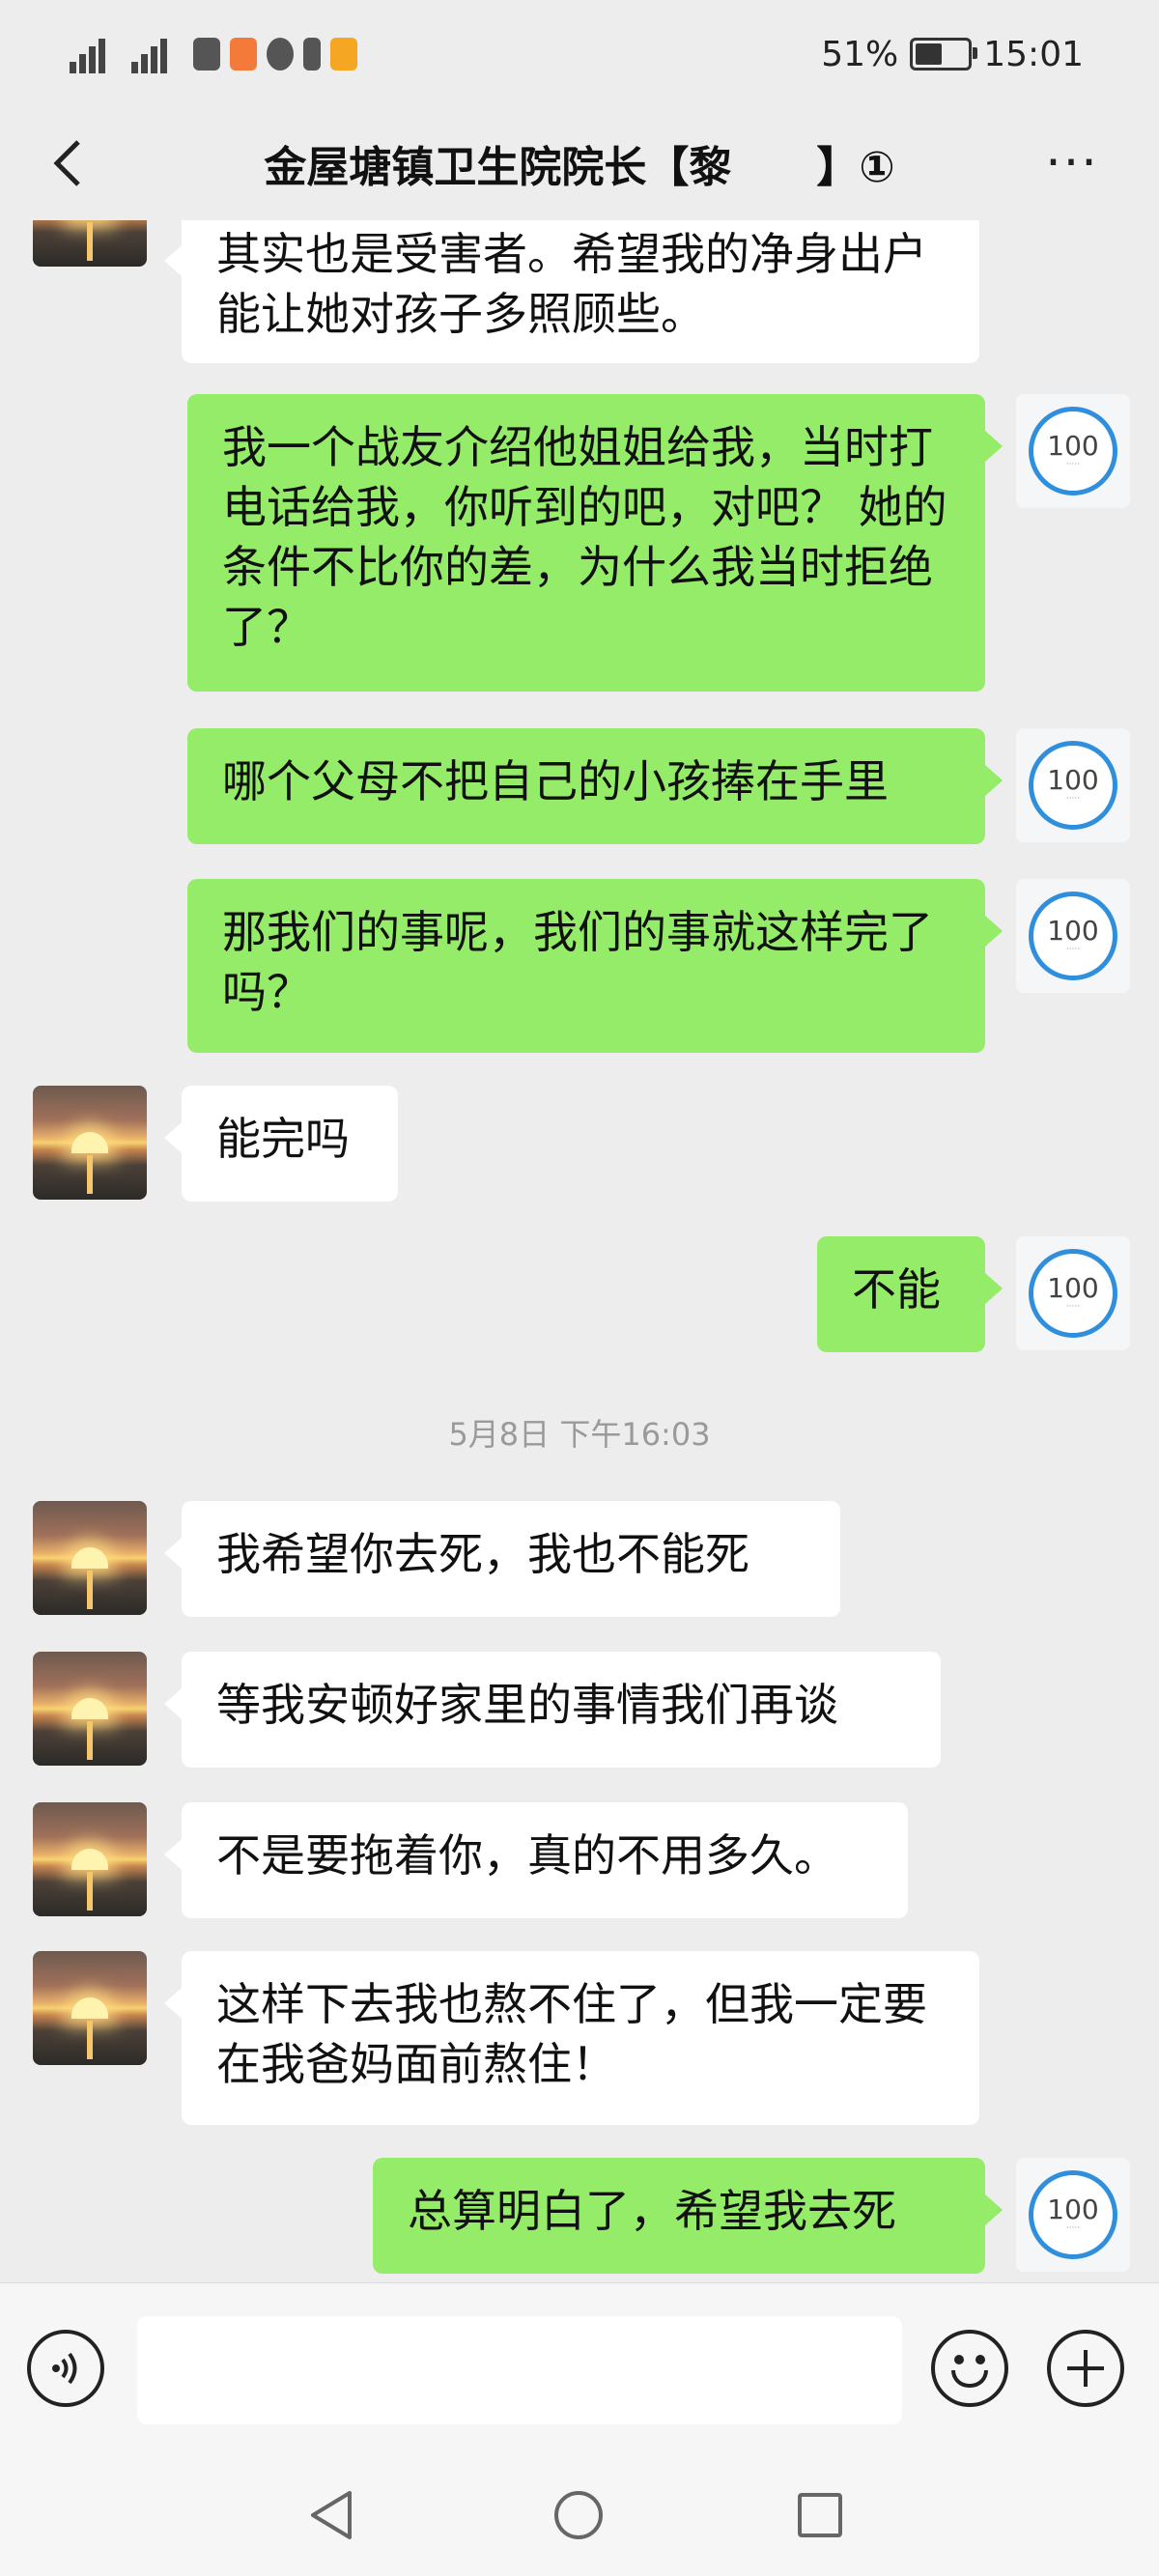  I want to click on input-bar, so click(579, 2366).